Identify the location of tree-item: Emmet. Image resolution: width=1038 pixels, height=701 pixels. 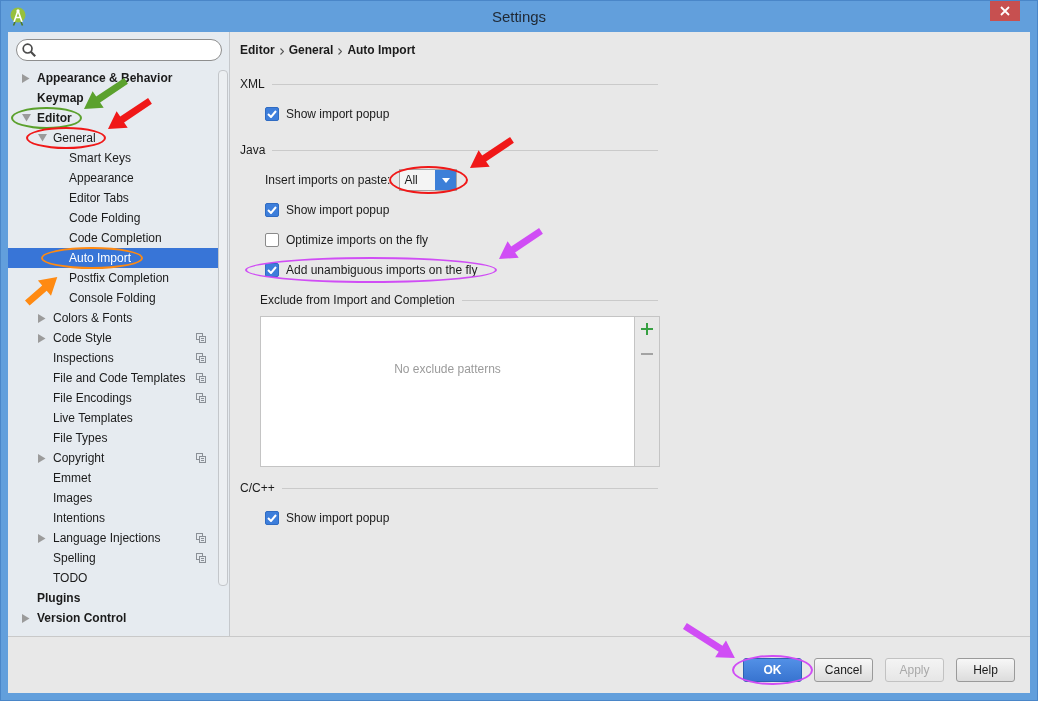
(113, 478).